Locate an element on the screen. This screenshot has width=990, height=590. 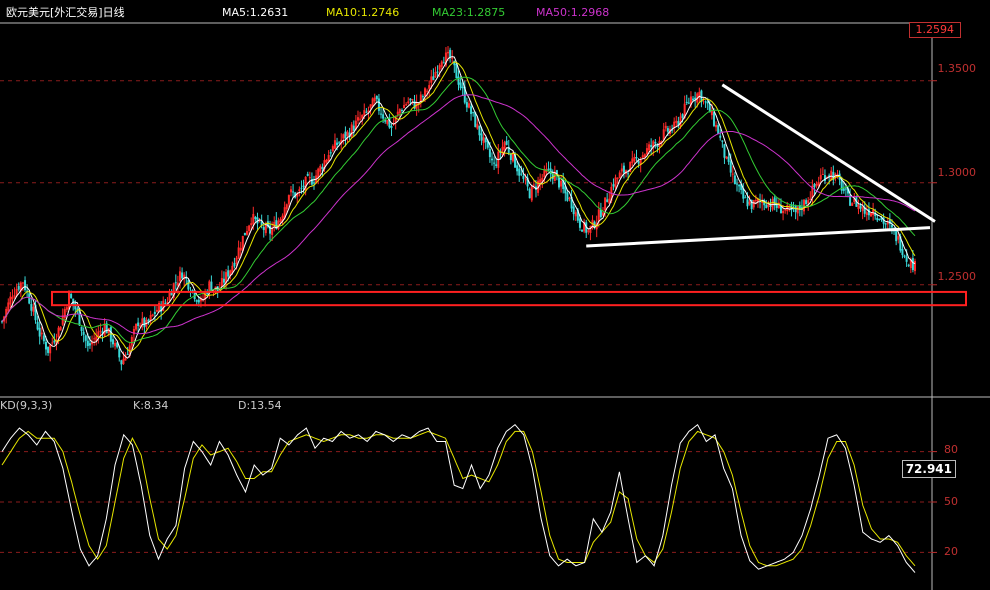
y-tick-1.3000: 1.3000 is located at coordinates (957, 172).